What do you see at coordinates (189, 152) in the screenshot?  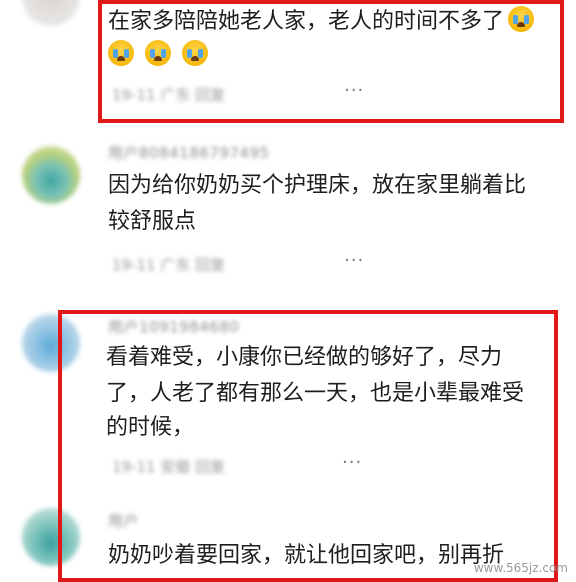 I see `comment-author: 用户8084186797495` at bounding box center [189, 152].